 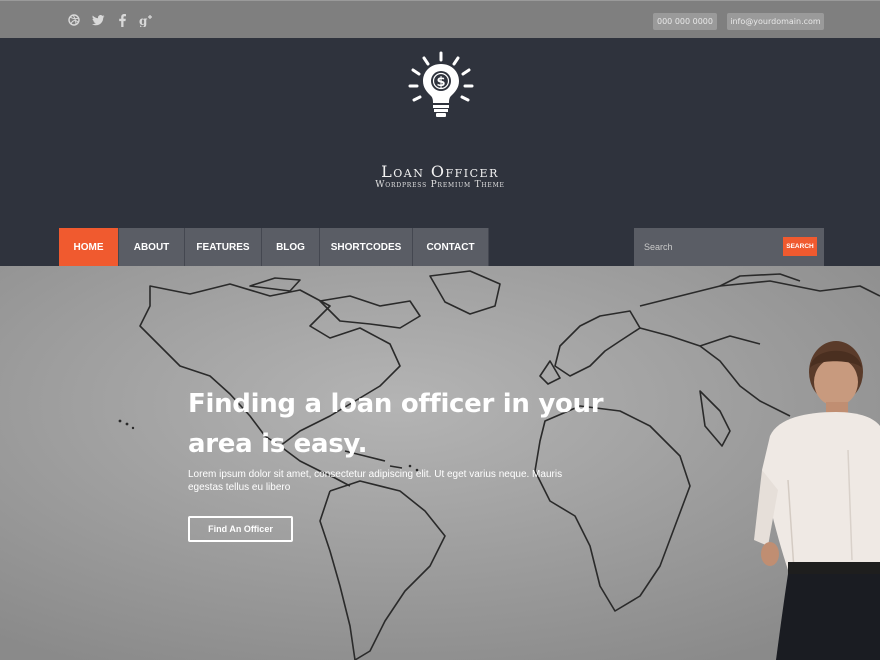 I want to click on nav-item-about: ABOUT, so click(x=152, y=247).